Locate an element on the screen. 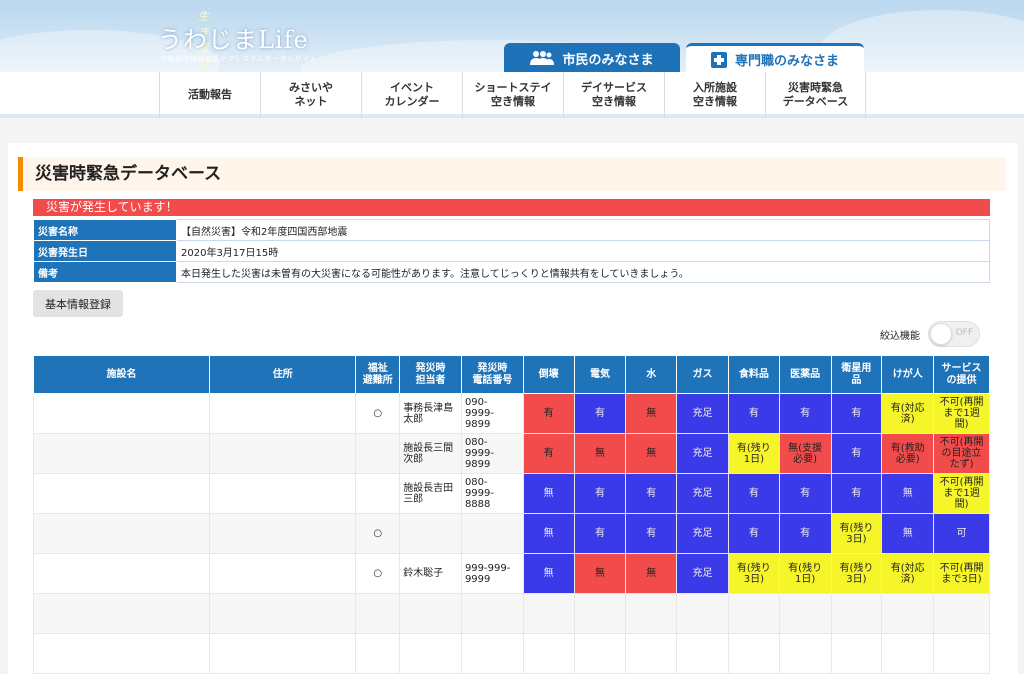 The width and height of the screenshot is (1024, 674). column-header: 食料品 is located at coordinates (753, 374).